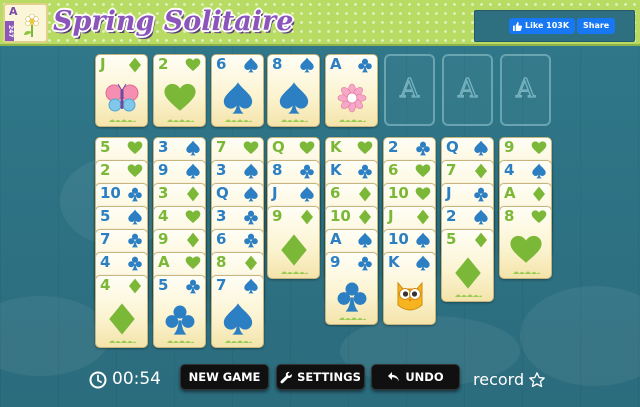 This screenshot has height=407, width=640. Describe the element at coordinates (409, 296) in the screenshot. I see `owl-icon` at that location.